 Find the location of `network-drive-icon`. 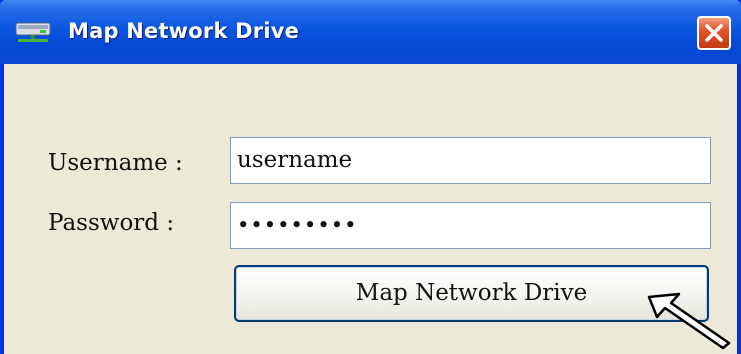

network-drive-icon is located at coordinates (33, 33).